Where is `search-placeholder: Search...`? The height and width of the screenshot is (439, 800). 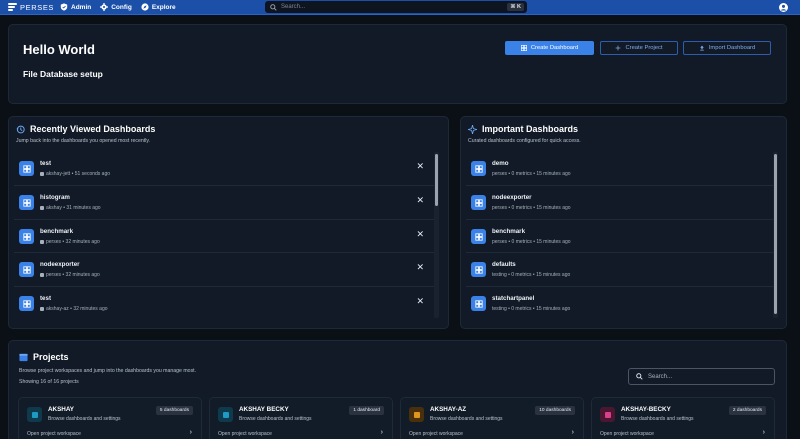 search-placeholder: Search... is located at coordinates (293, 7).